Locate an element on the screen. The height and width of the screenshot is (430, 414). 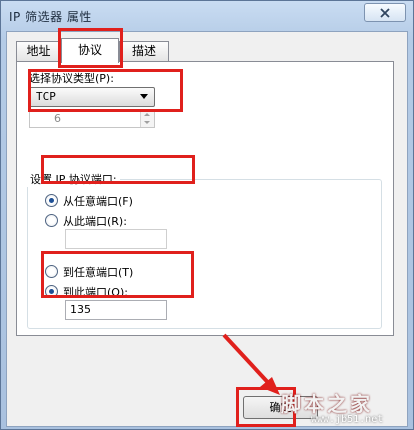
window-title: IP 筛选器 属性 is located at coordinates (50, 17).